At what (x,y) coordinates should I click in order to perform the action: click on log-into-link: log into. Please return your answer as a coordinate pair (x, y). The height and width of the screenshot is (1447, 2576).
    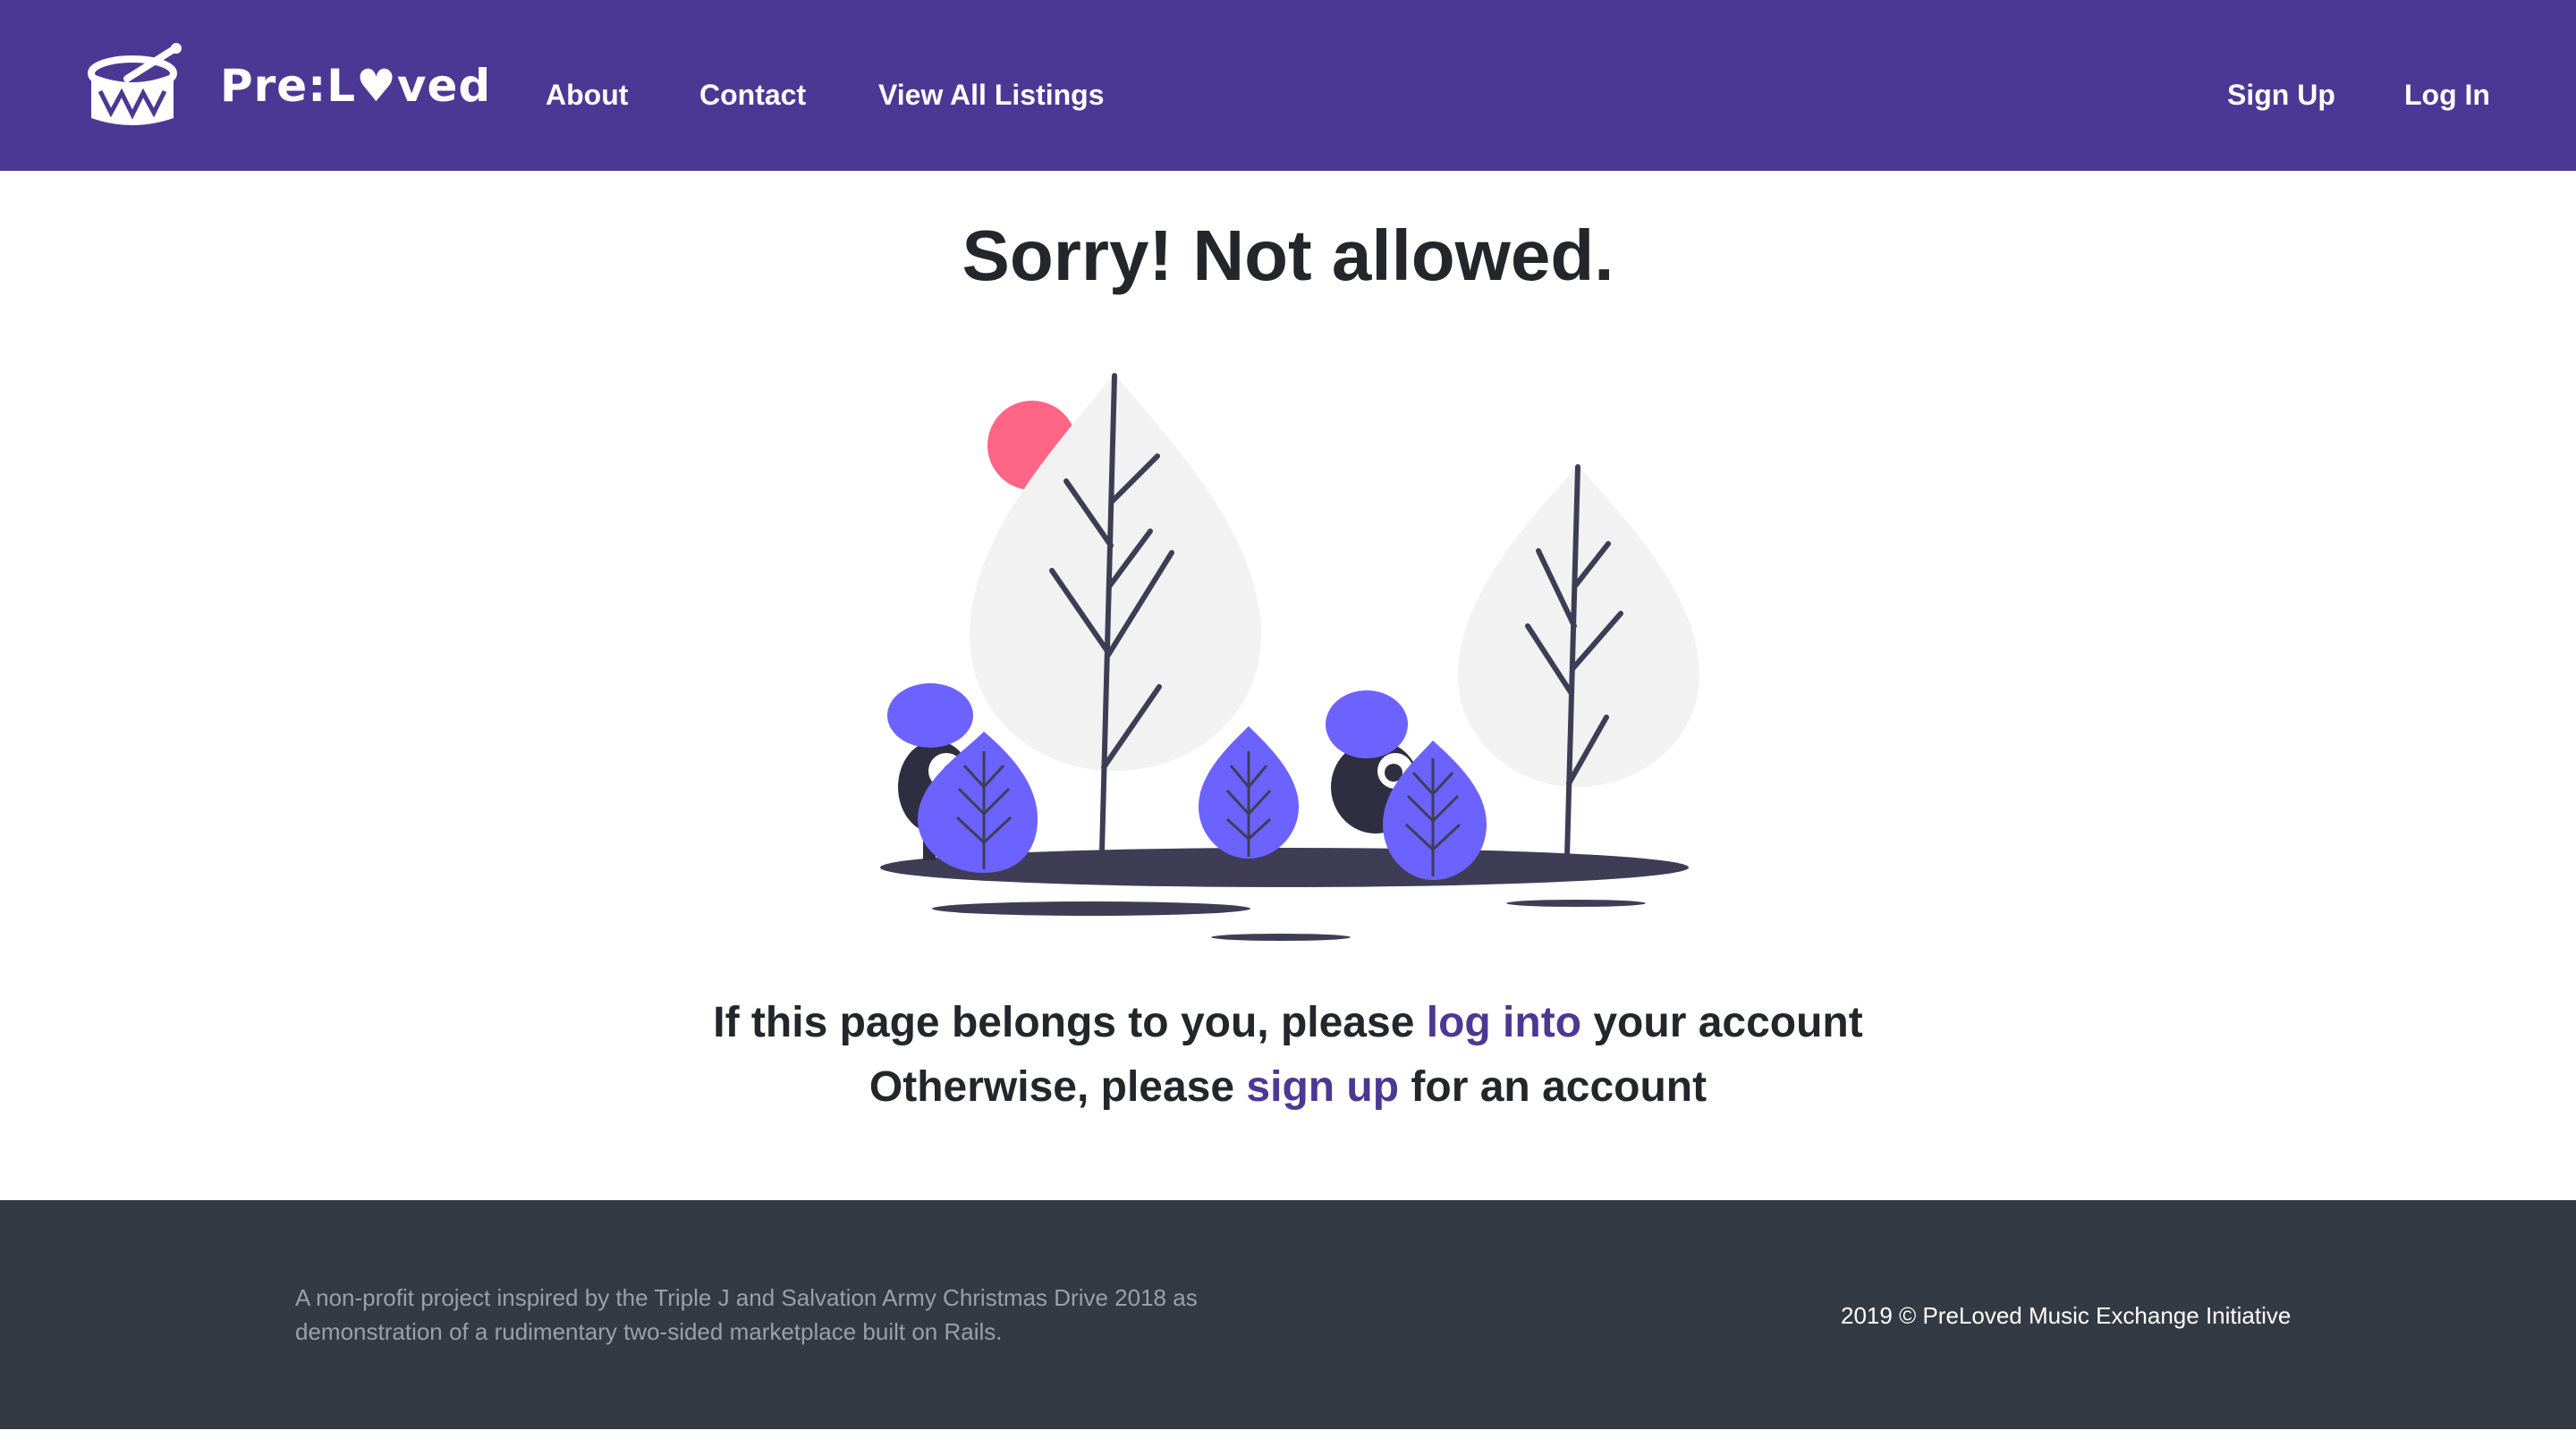
    Looking at the image, I should click on (1504, 1022).